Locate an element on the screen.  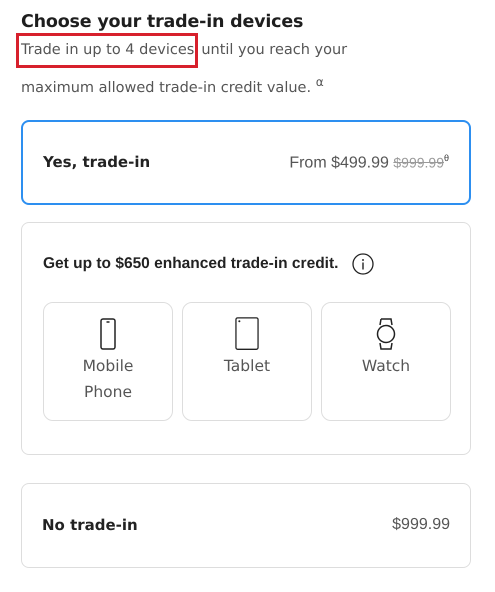
credit-text: Get up to $650 enhanced trade-in credit. is located at coordinates (190, 263).